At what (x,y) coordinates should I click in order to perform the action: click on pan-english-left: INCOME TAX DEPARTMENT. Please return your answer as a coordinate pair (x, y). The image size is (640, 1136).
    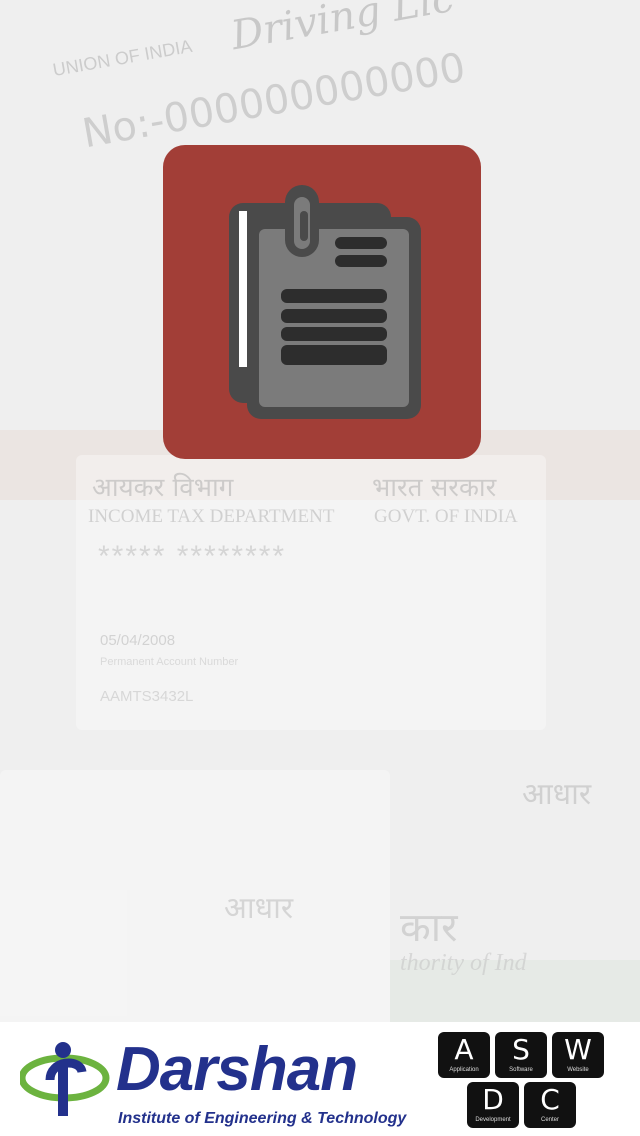
    Looking at the image, I should click on (211, 516).